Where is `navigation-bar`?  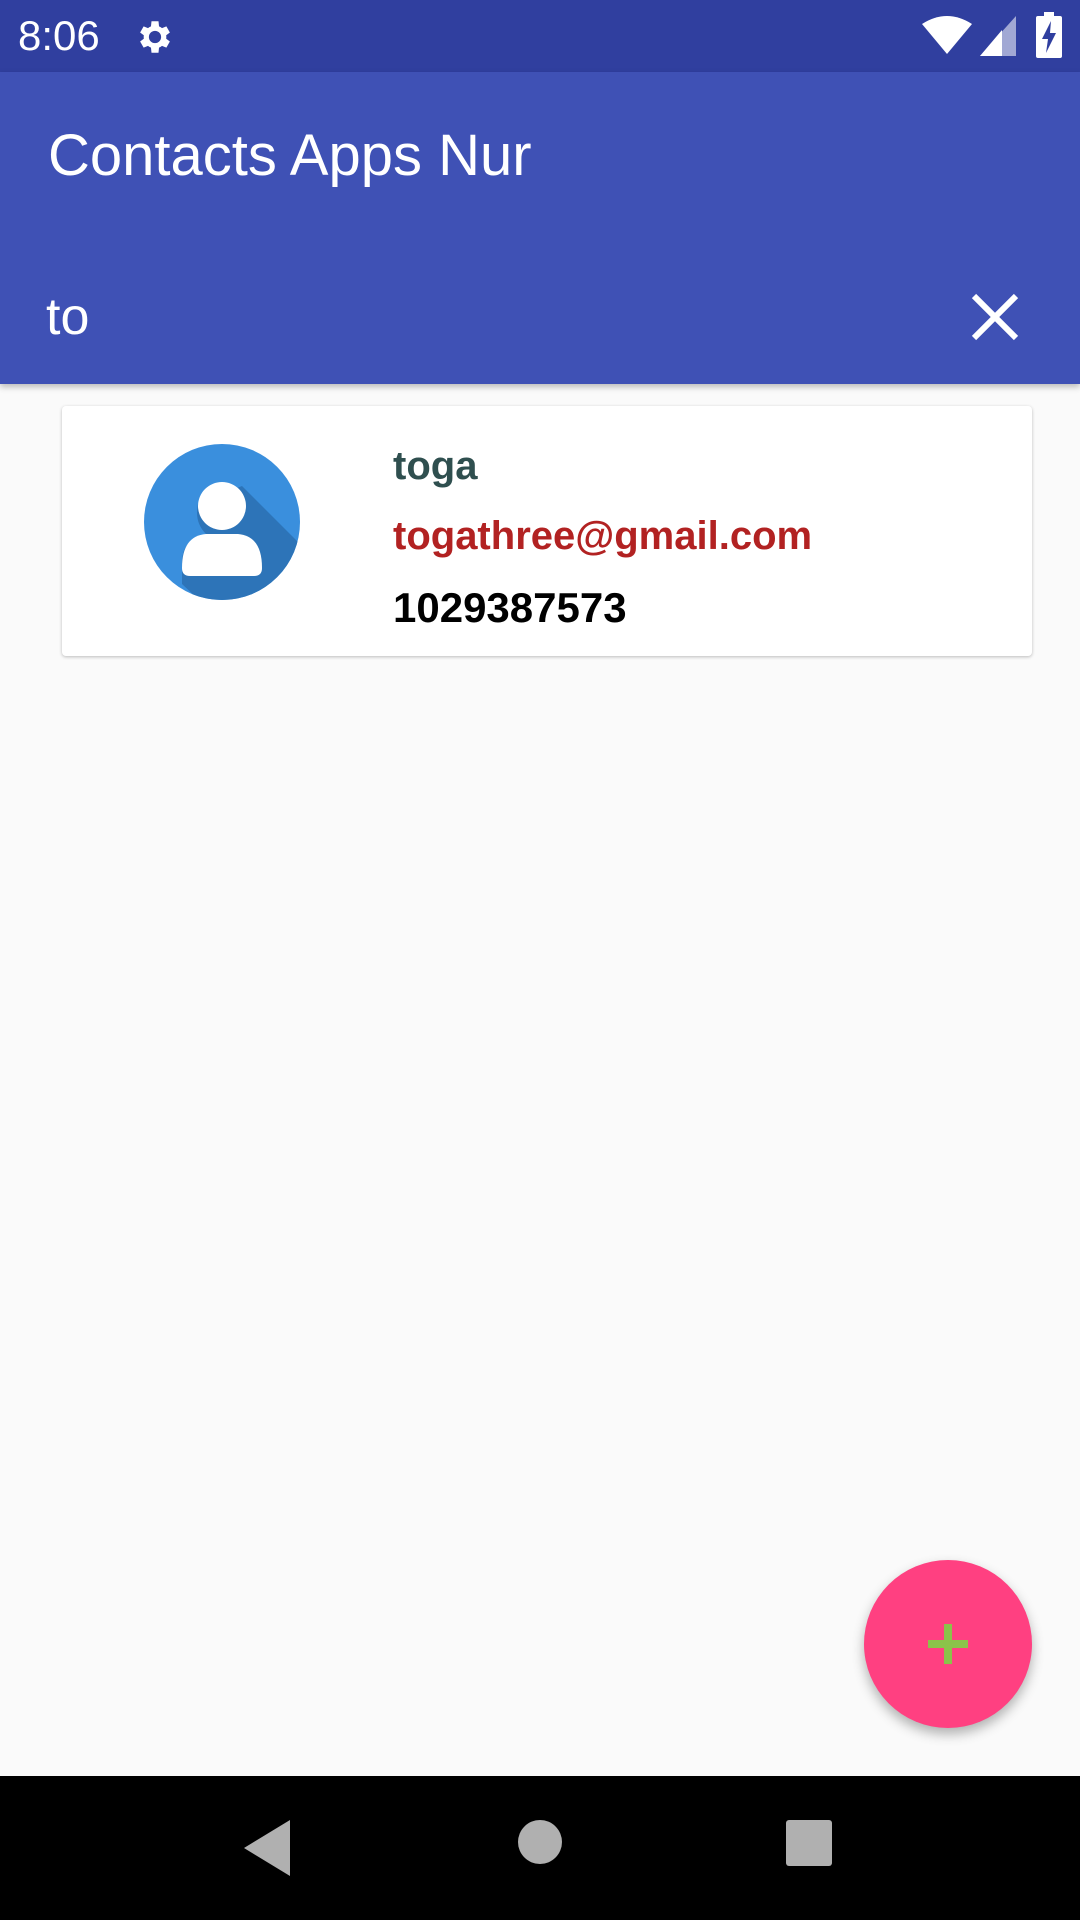 navigation-bar is located at coordinates (540, 1848).